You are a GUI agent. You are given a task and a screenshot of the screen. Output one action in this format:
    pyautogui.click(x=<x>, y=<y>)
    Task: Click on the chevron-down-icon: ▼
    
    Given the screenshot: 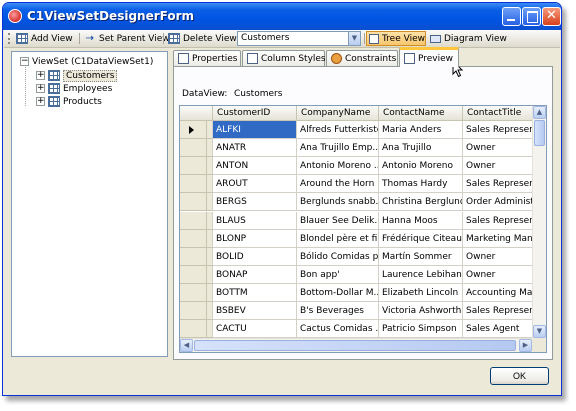 What is the action you would take?
    pyautogui.click(x=354, y=38)
    